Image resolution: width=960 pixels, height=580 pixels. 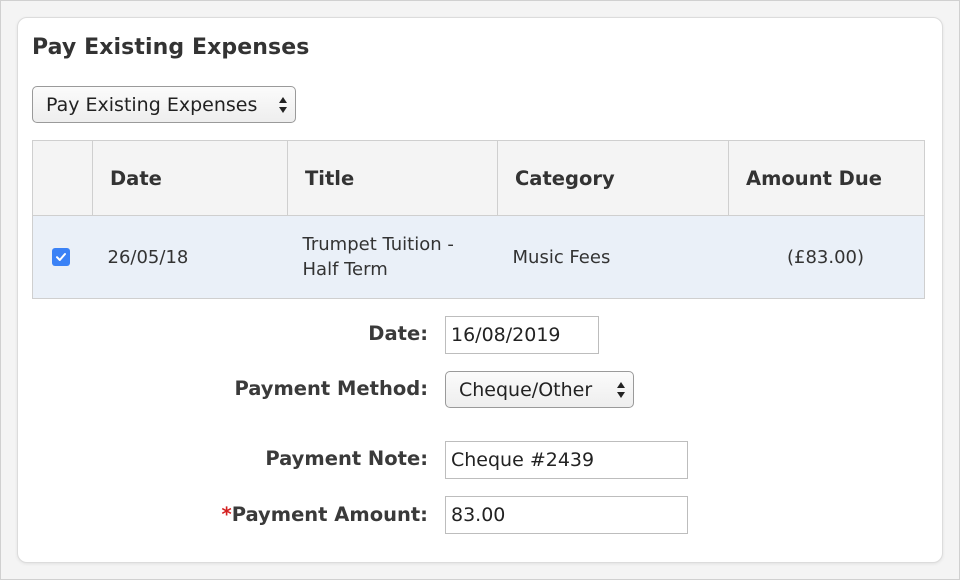 I want to click on date-field: 16/08/2019, so click(x=522, y=335).